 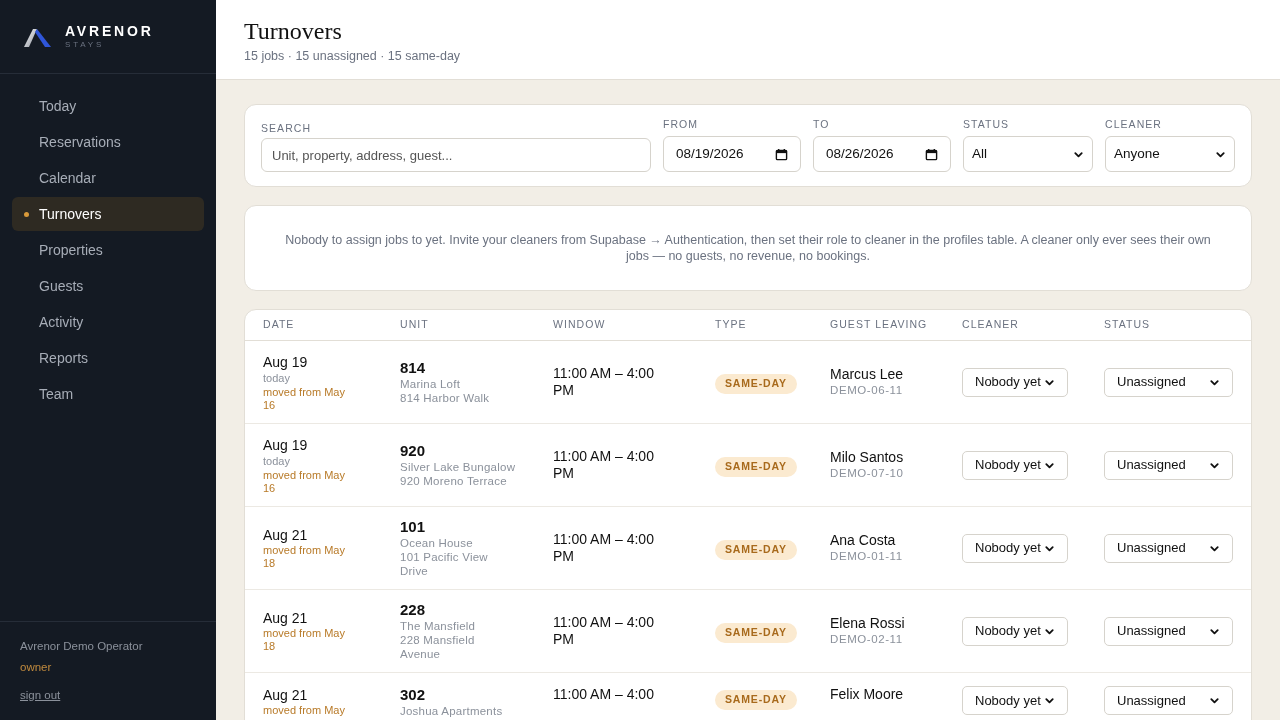 What do you see at coordinates (108, 394) in the screenshot?
I see `nav-item: Team` at bounding box center [108, 394].